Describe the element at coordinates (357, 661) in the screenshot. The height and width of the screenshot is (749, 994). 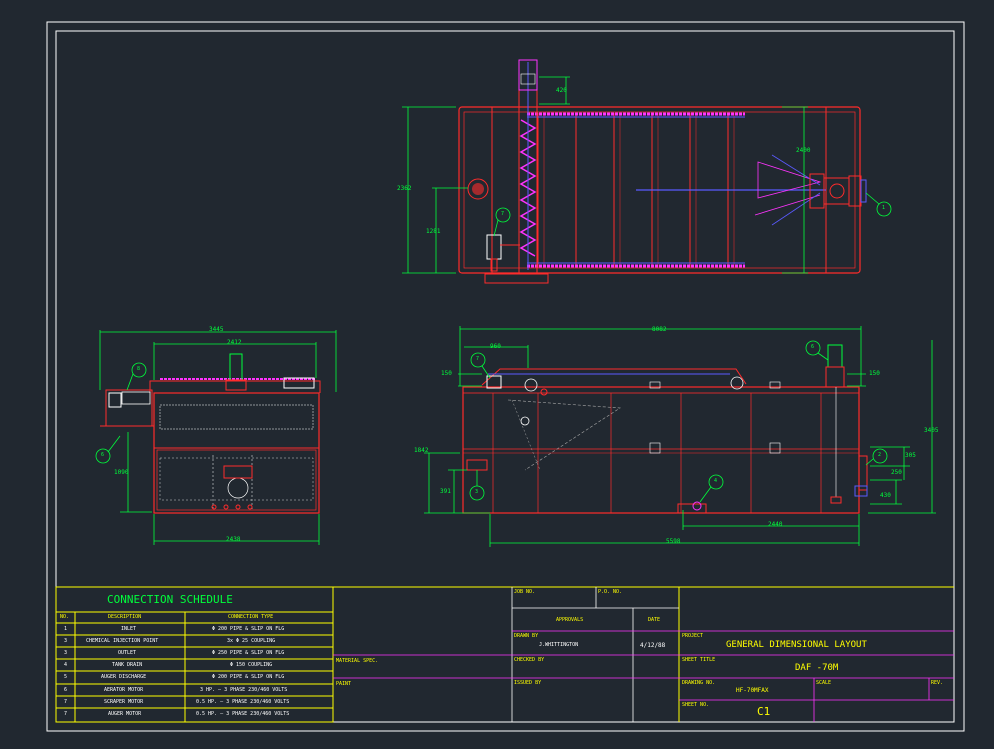
I see `material-spec-label: MATERIAL SPEC.` at that location.